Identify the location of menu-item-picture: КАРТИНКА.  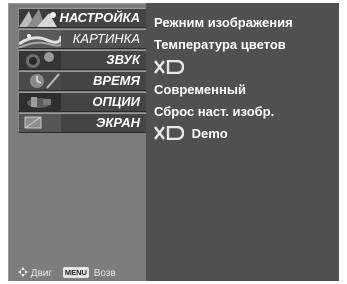
(82, 39).